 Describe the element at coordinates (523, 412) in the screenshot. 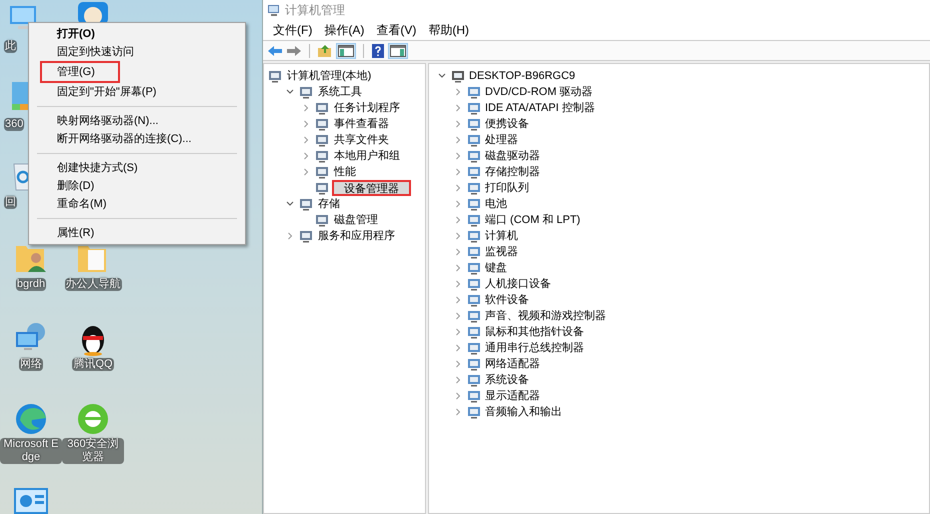

I see `device-item: 音频输入和输出` at that location.